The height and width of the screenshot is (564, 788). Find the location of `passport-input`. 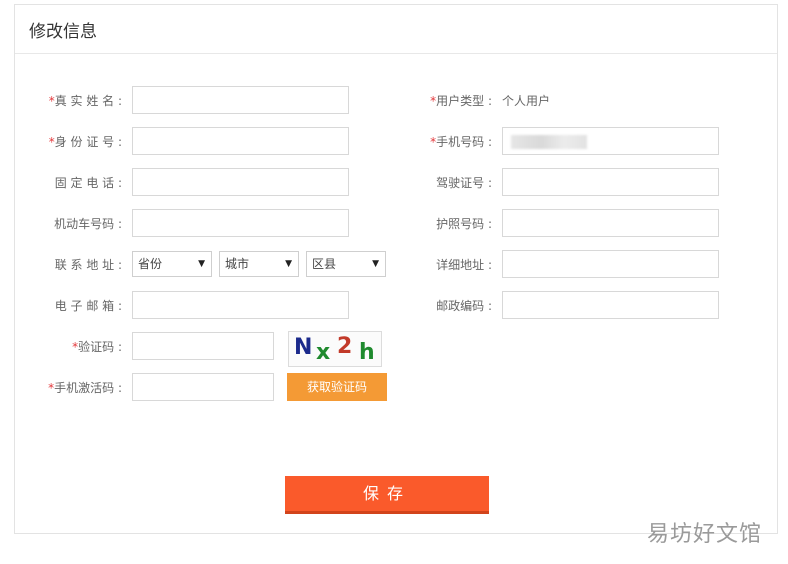

passport-input is located at coordinates (610, 223).